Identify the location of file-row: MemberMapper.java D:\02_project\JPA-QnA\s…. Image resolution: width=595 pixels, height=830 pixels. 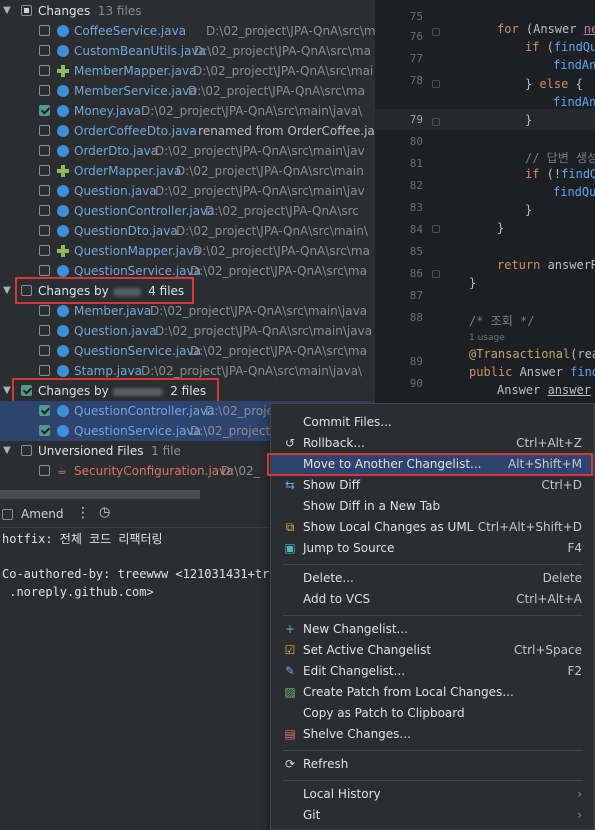
(187, 71).